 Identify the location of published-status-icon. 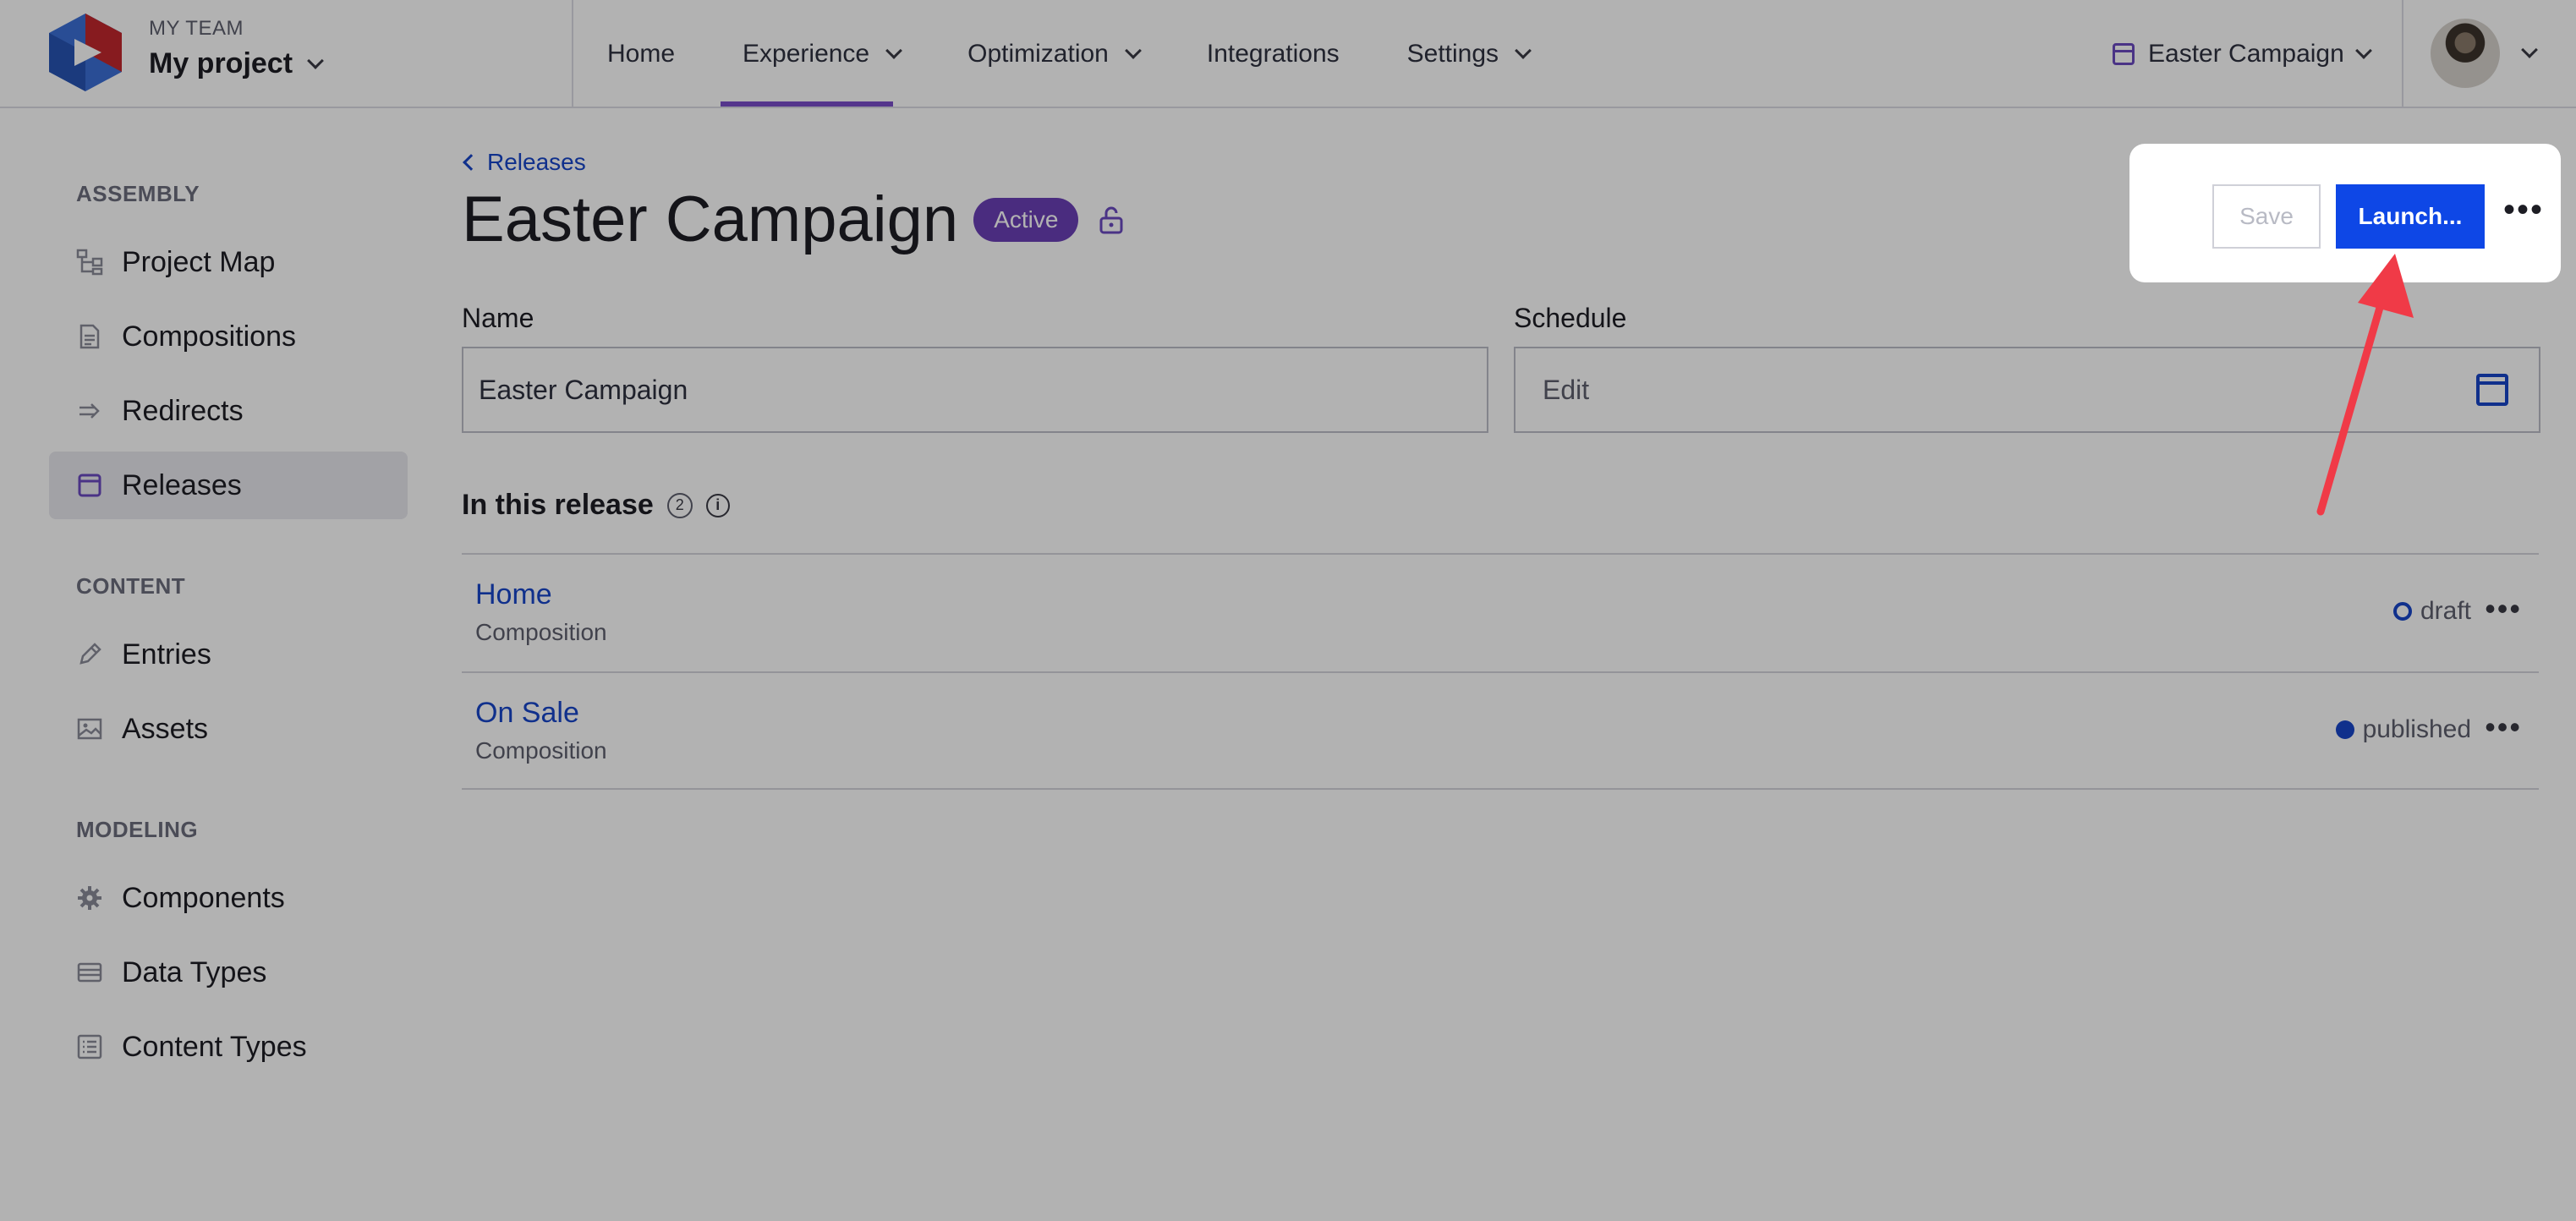
(2344, 729).